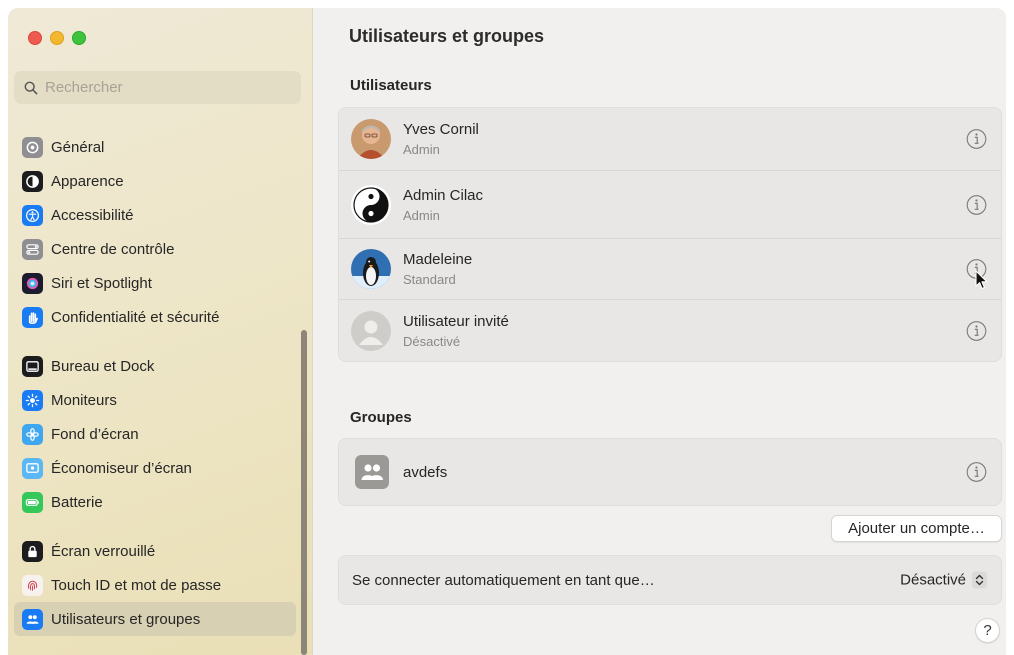  Describe the element at coordinates (979, 580) in the screenshot. I see `chevron-updown-icon` at that location.